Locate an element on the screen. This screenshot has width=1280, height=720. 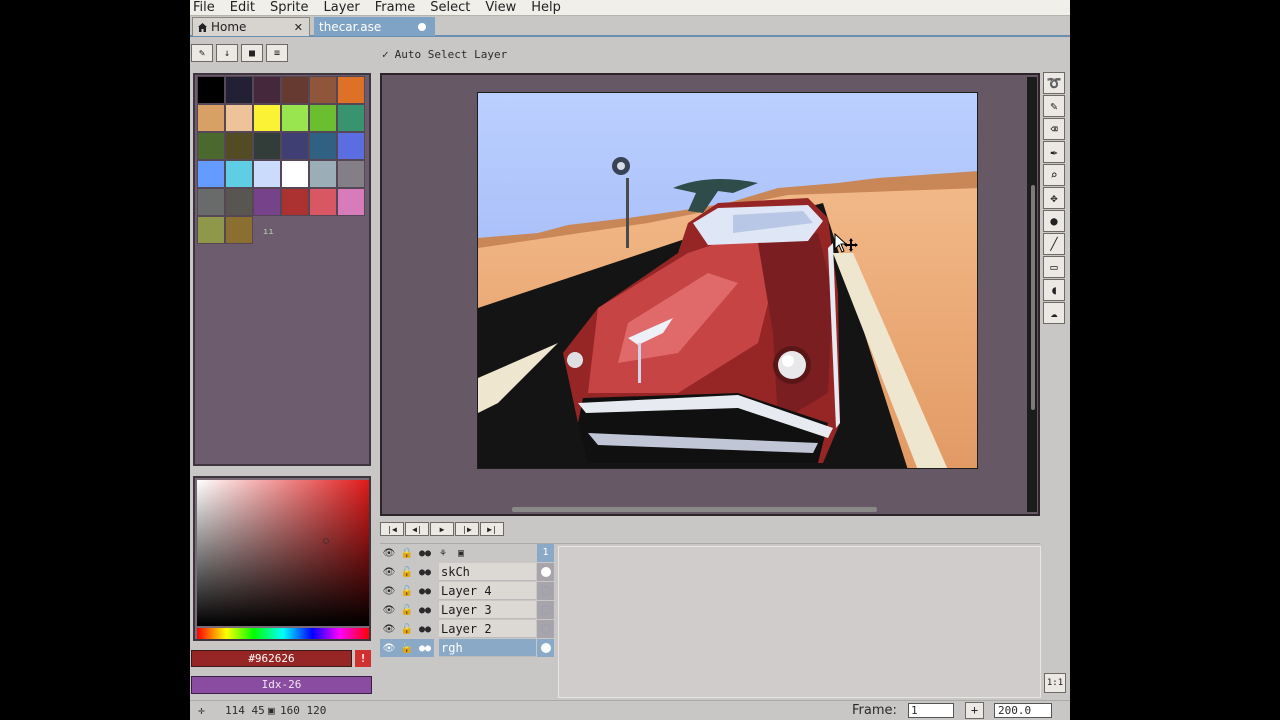
menu-help: Help is located at coordinates (546, 8).